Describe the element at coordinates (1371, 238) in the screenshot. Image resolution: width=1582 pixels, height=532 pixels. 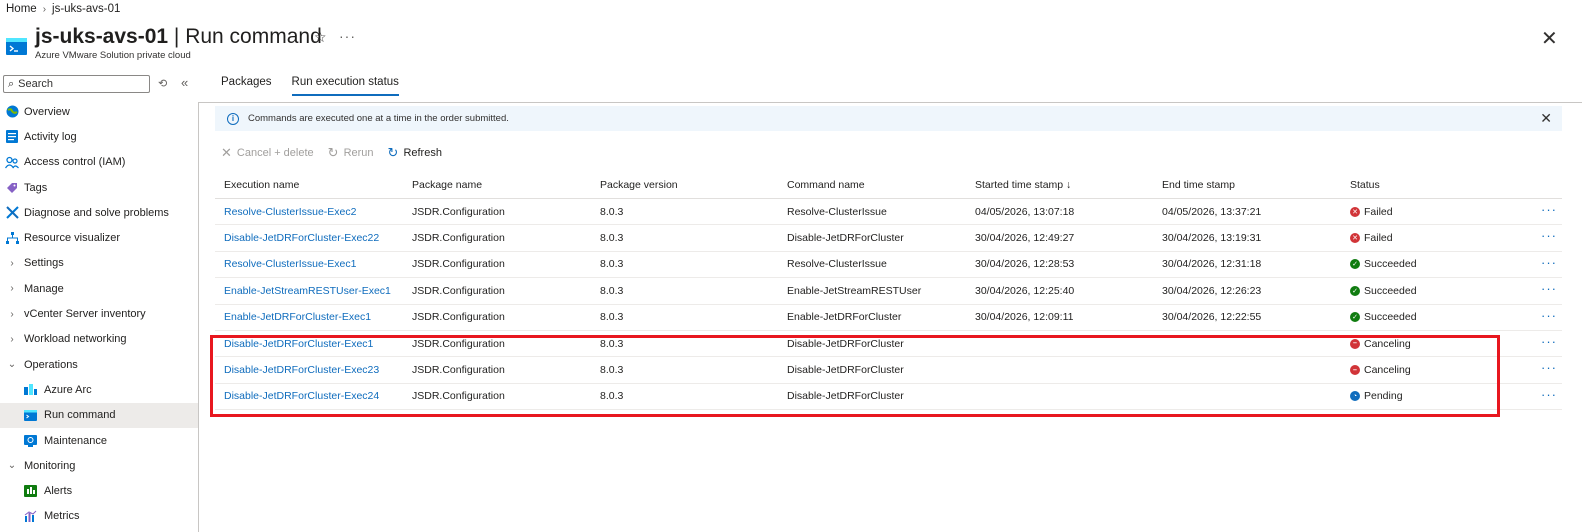
I see `status-badge: ✕ Failed` at that location.